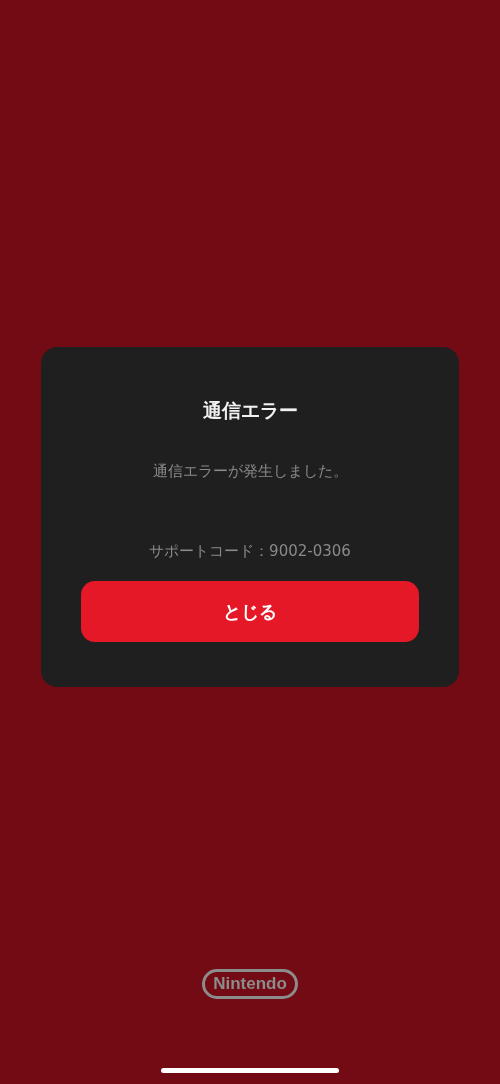 Image resolution: width=500 pixels, height=1084 pixels. Describe the element at coordinates (250, 551) in the screenshot. I see `support-code: サポートコード：9002-0306` at that location.